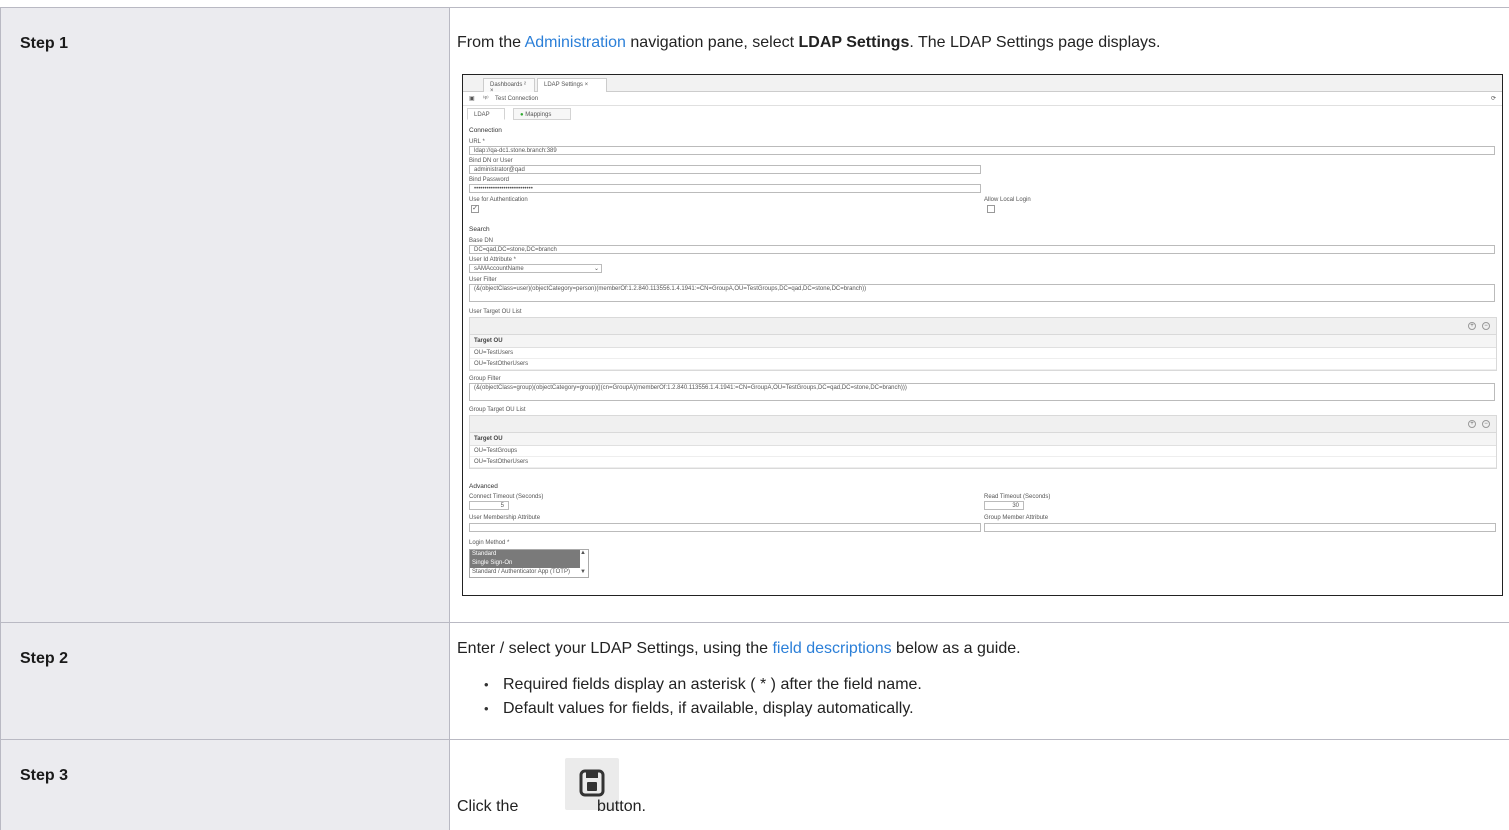 The height and width of the screenshot is (830, 1509). I want to click on step-label: Step 3, so click(44, 775).